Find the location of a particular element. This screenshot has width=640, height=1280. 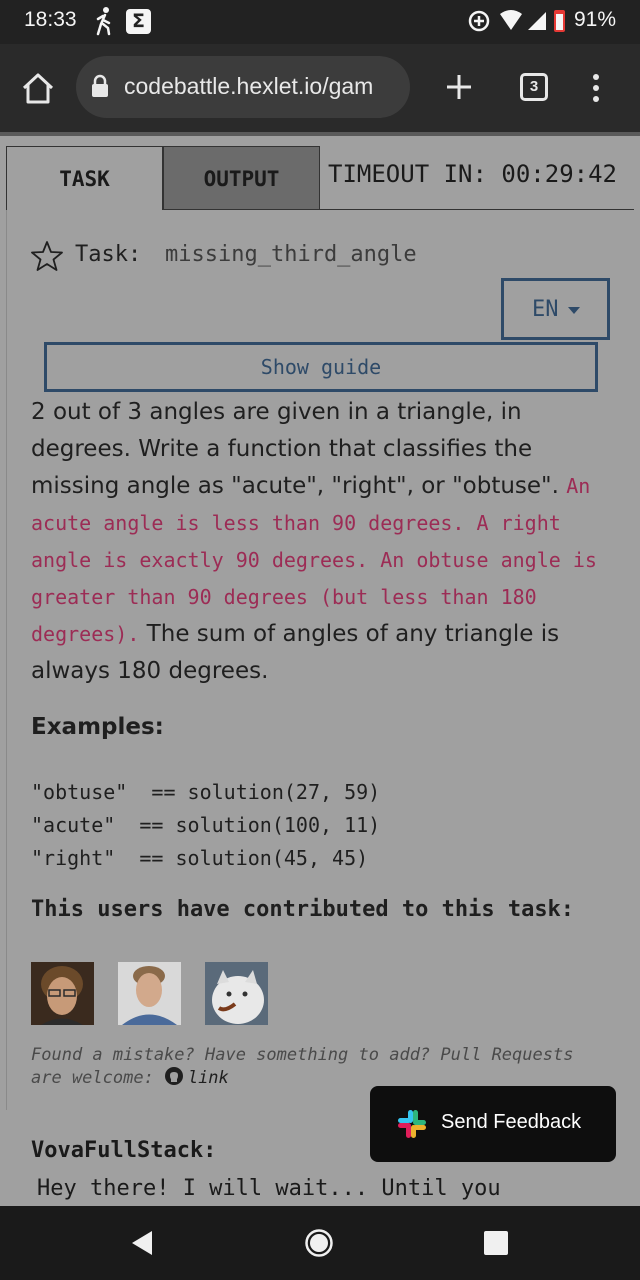

recents-icon is located at coordinates (496, 1243).